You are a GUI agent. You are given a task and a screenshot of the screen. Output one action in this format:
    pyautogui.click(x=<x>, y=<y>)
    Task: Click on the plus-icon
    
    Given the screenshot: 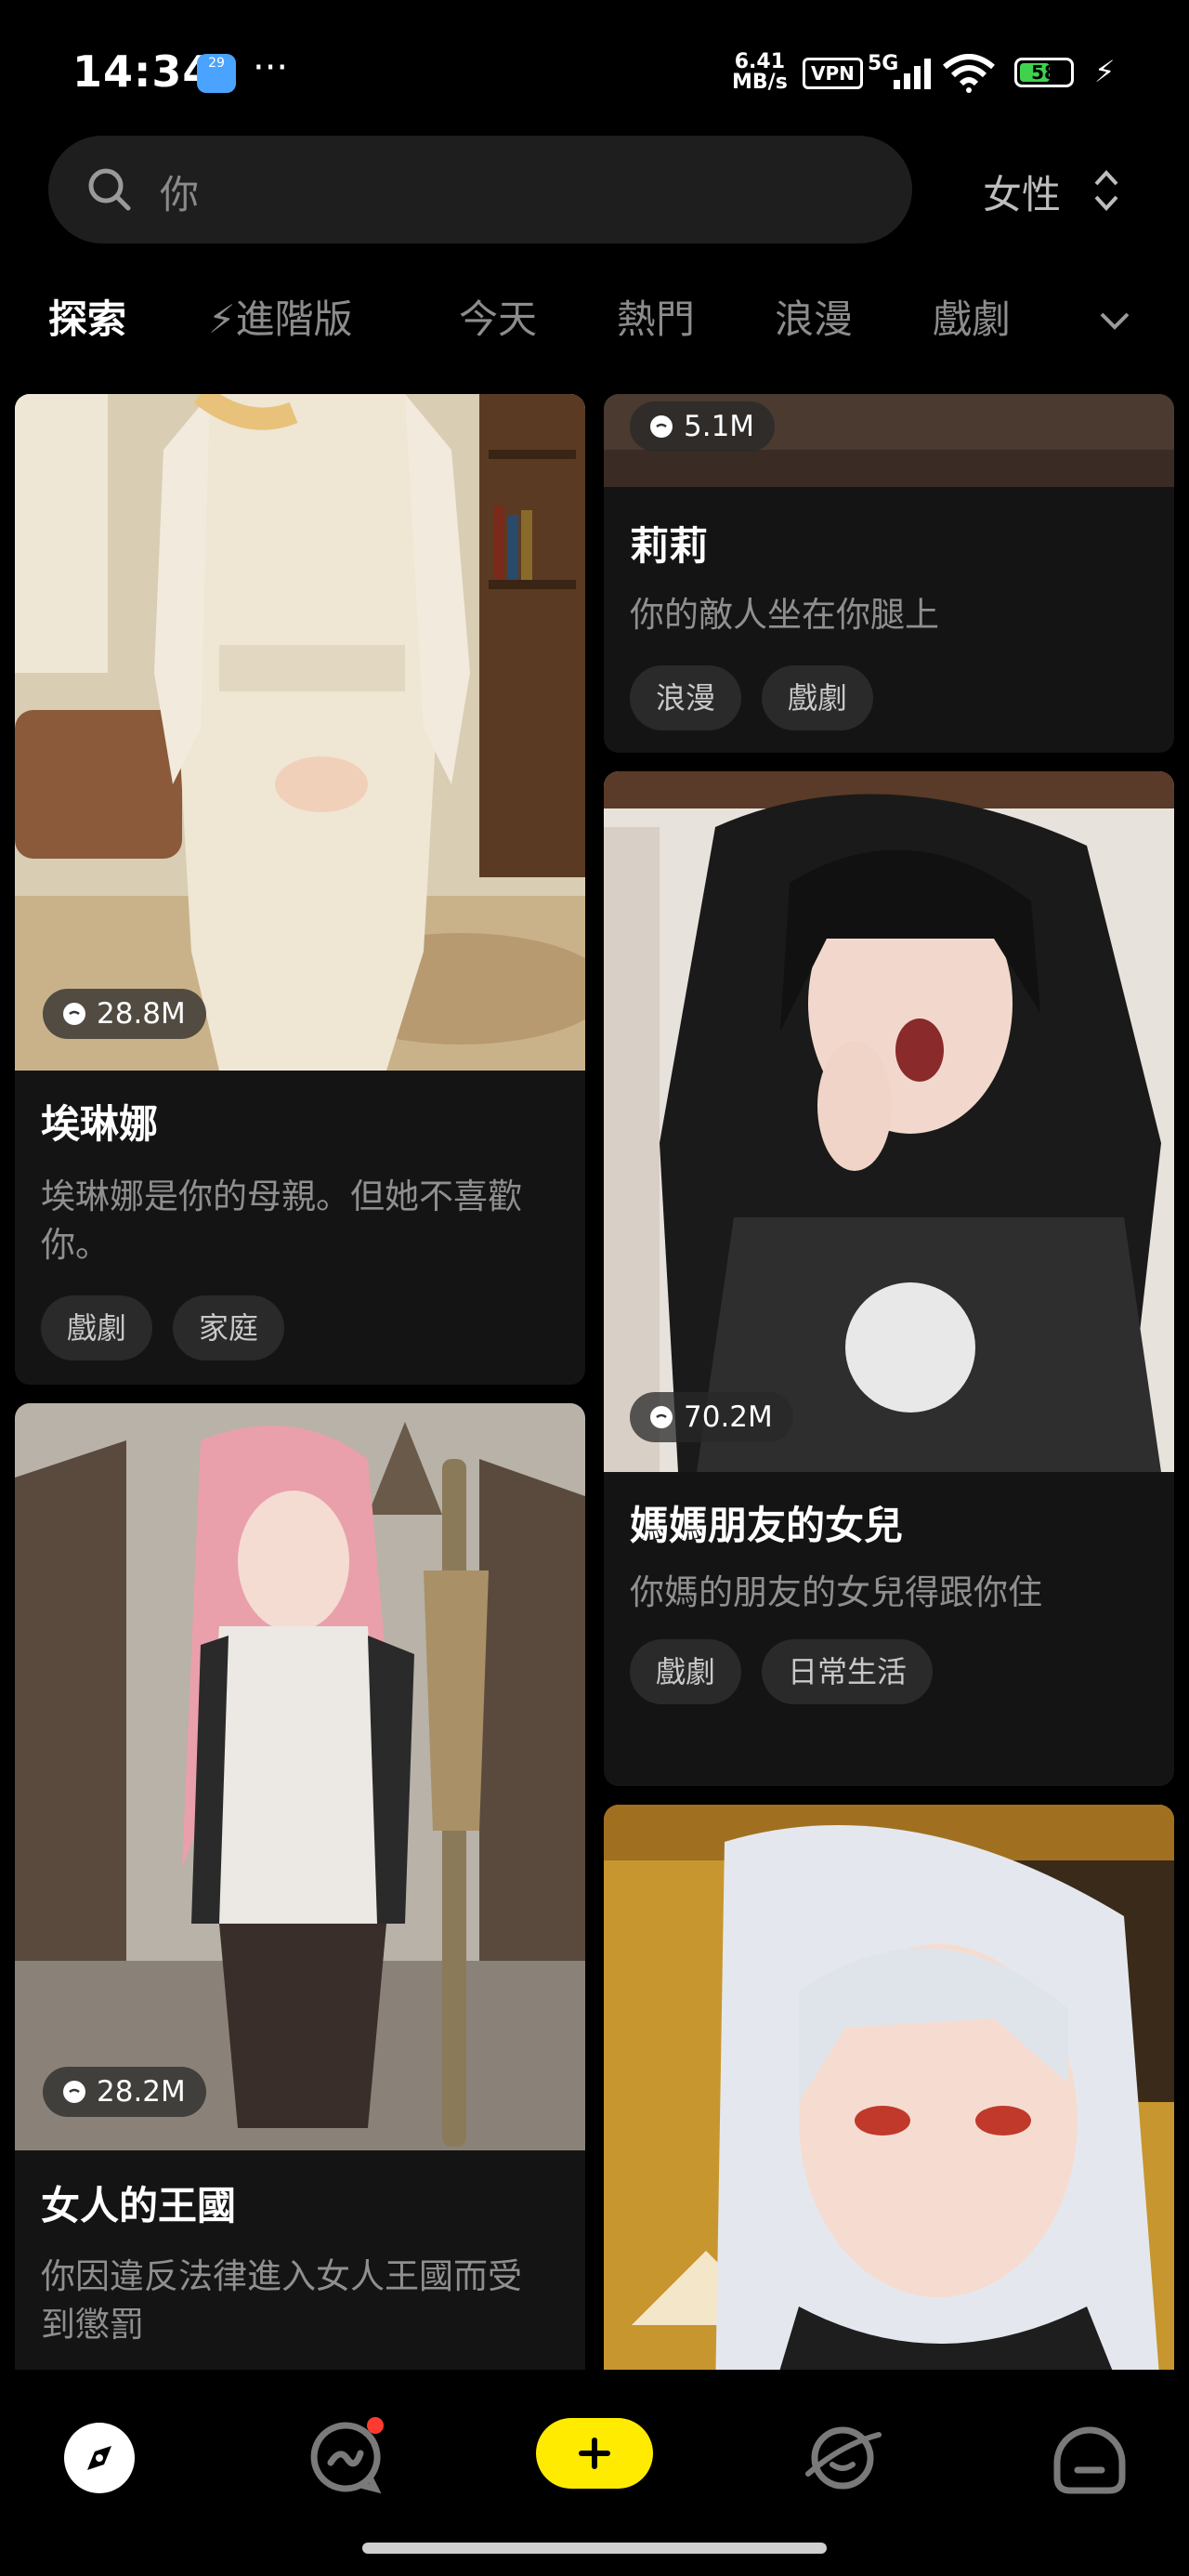 What is the action you would take?
    pyautogui.click(x=594, y=2453)
    